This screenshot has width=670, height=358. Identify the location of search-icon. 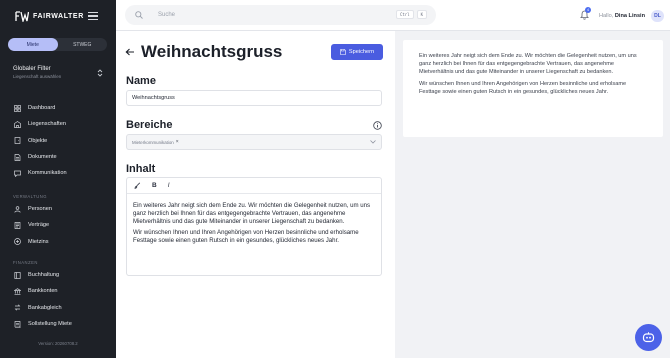
(139, 15).